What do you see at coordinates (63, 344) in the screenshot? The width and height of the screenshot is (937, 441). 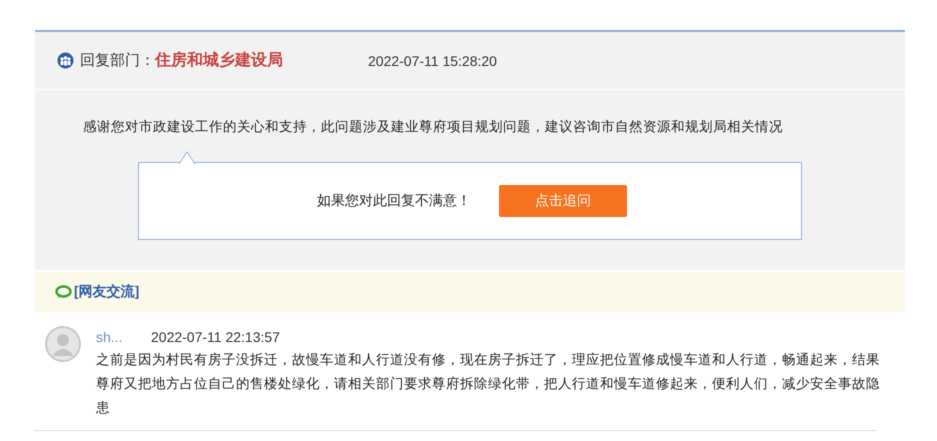 I see `avatar-icon` at bounding box center [63, 344].